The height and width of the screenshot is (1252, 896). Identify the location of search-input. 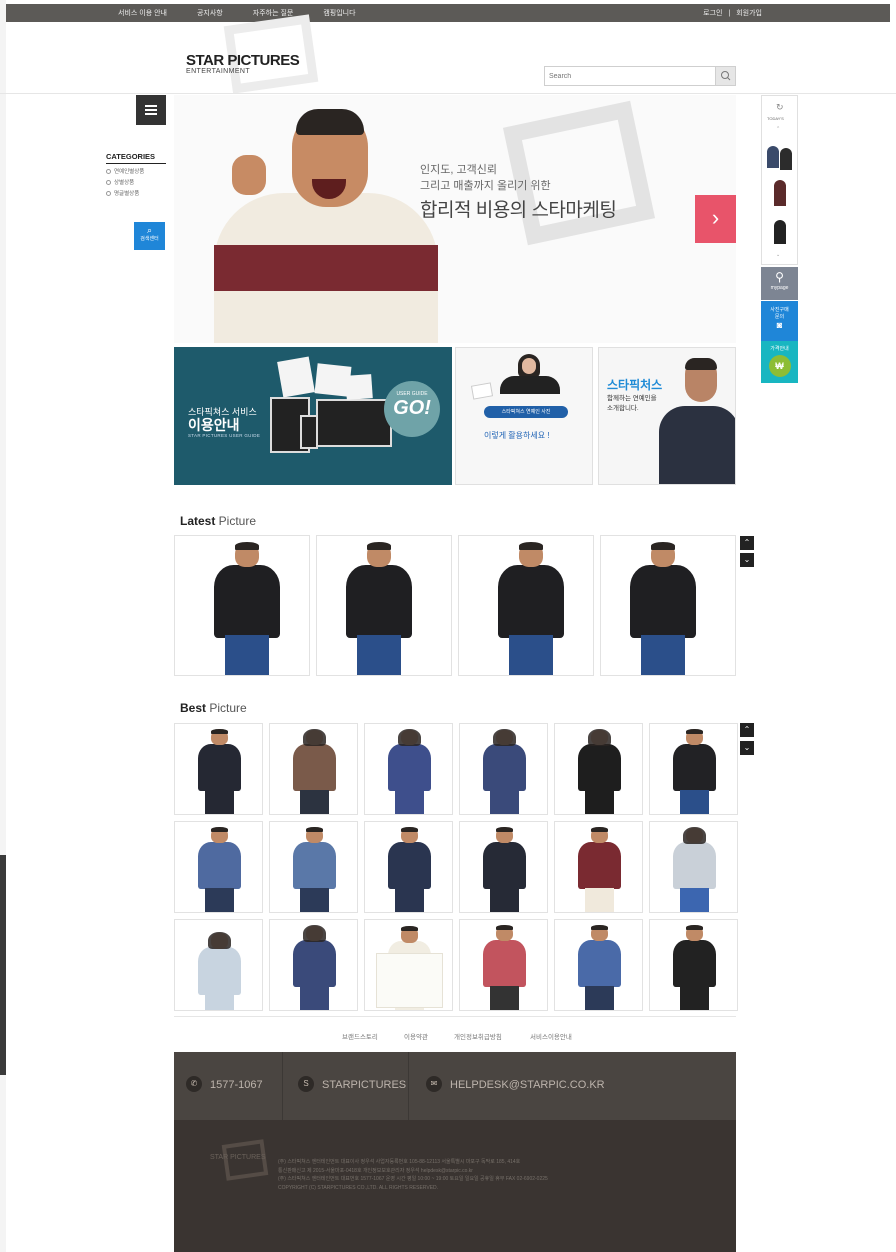
(629, 76).